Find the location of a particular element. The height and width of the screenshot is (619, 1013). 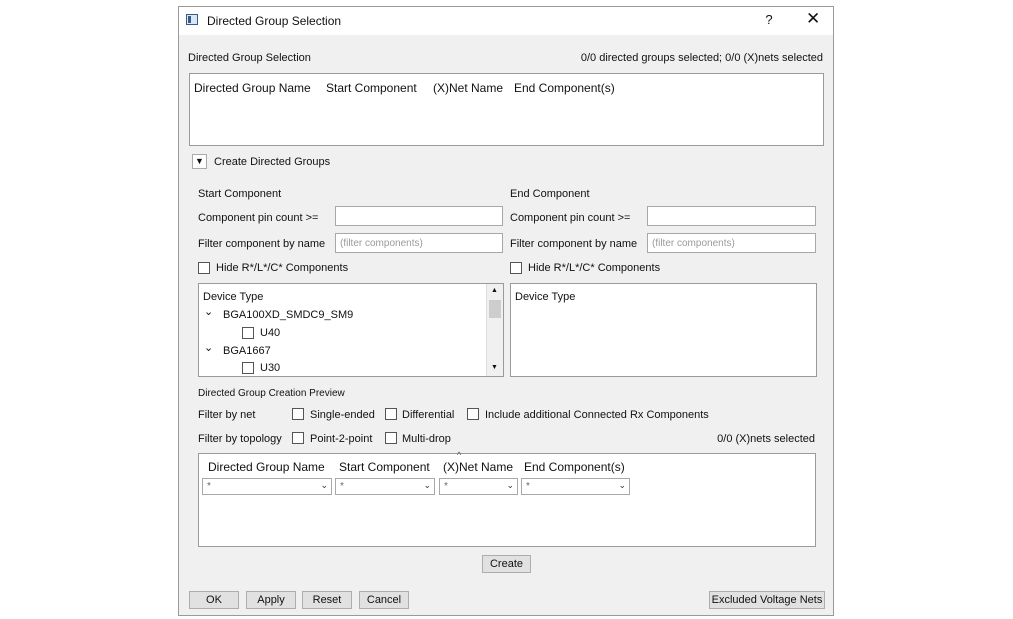

preview-heading: Directed Group Creation Preview is located at coordinates (271, 393).